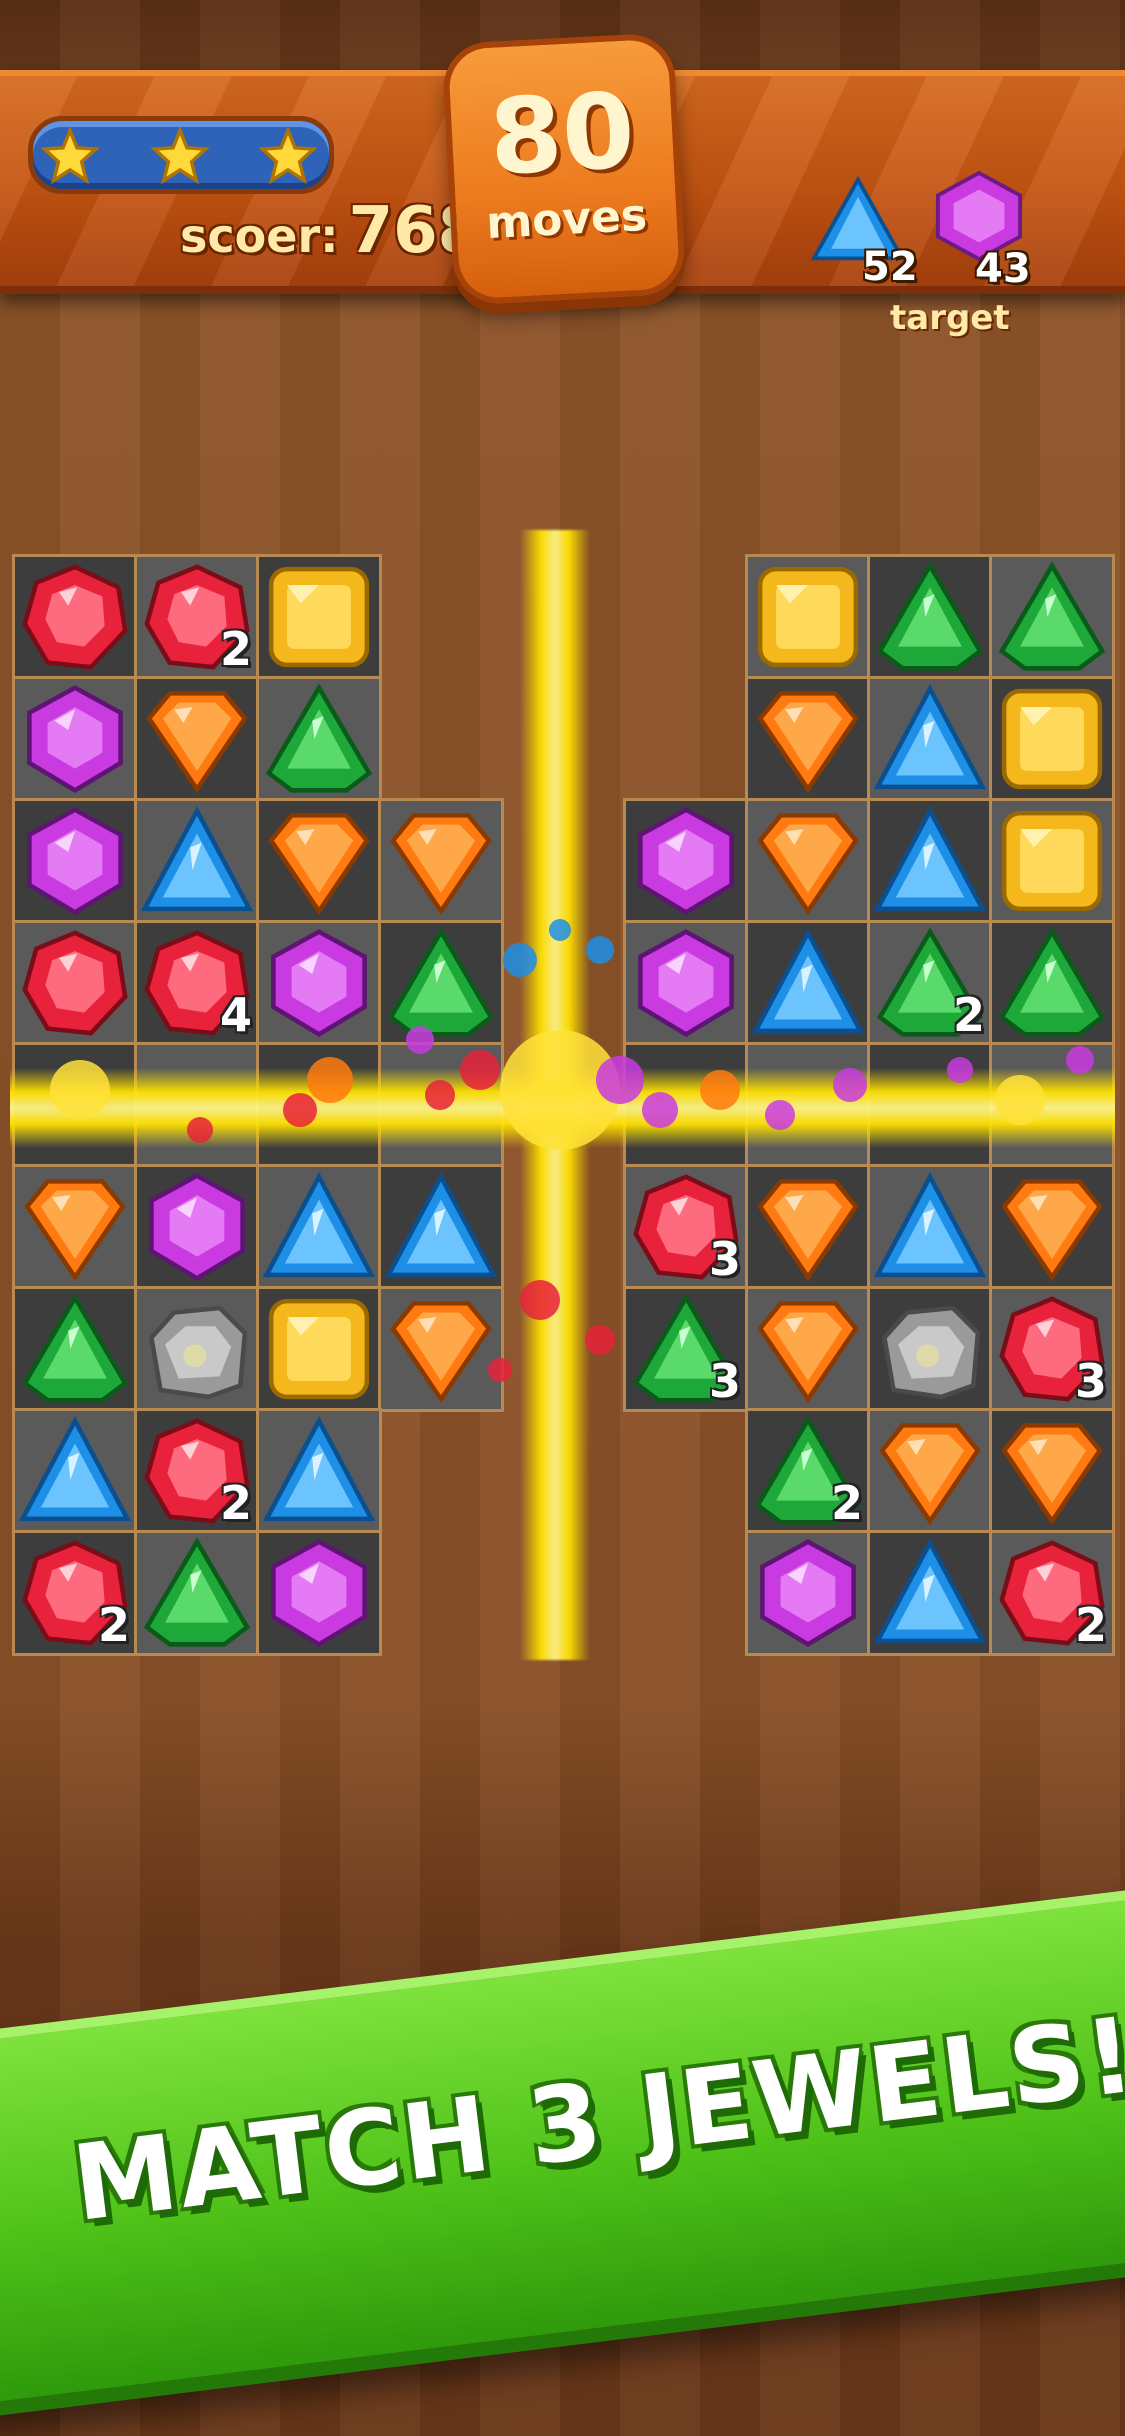  I want to click on target-count-blue: 52, so click(890, 267).